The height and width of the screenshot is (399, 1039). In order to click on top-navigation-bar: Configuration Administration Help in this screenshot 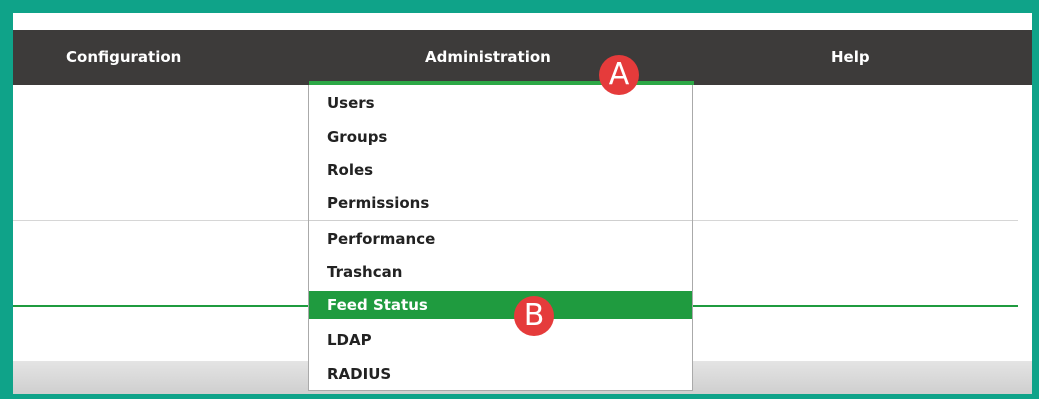, I will do `click(522, 57)`.